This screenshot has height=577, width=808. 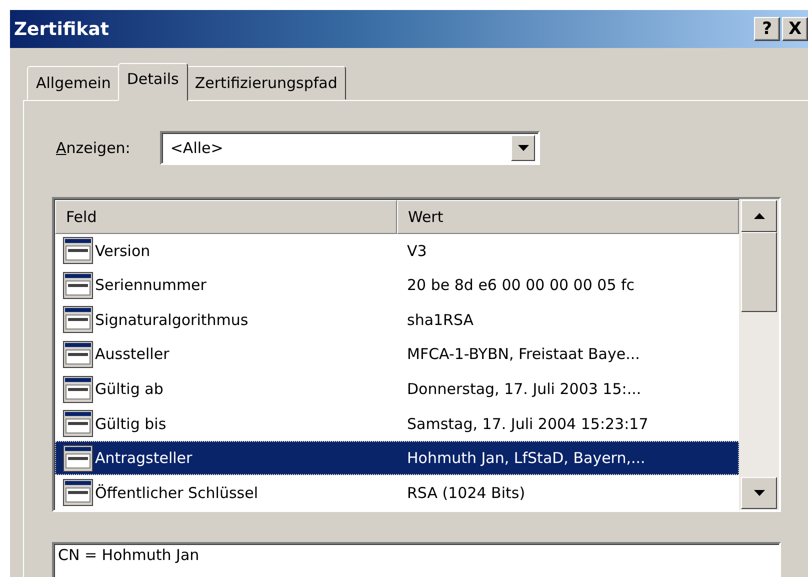 I want to click on tab: Details, so click(x=153, y=82).